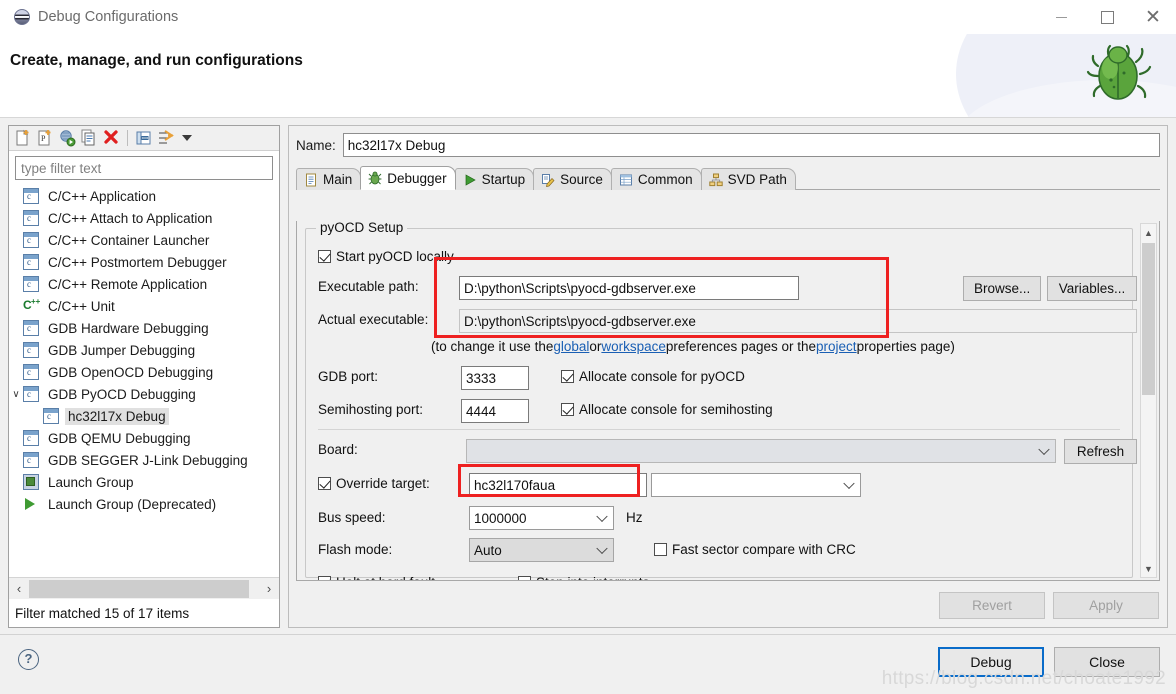 The width and height of the screenshot is (1176, 694). Describe the element at coordinates (352, 517) in the screenshot. I see `bus-speed-label: Bus speed:` at that location.